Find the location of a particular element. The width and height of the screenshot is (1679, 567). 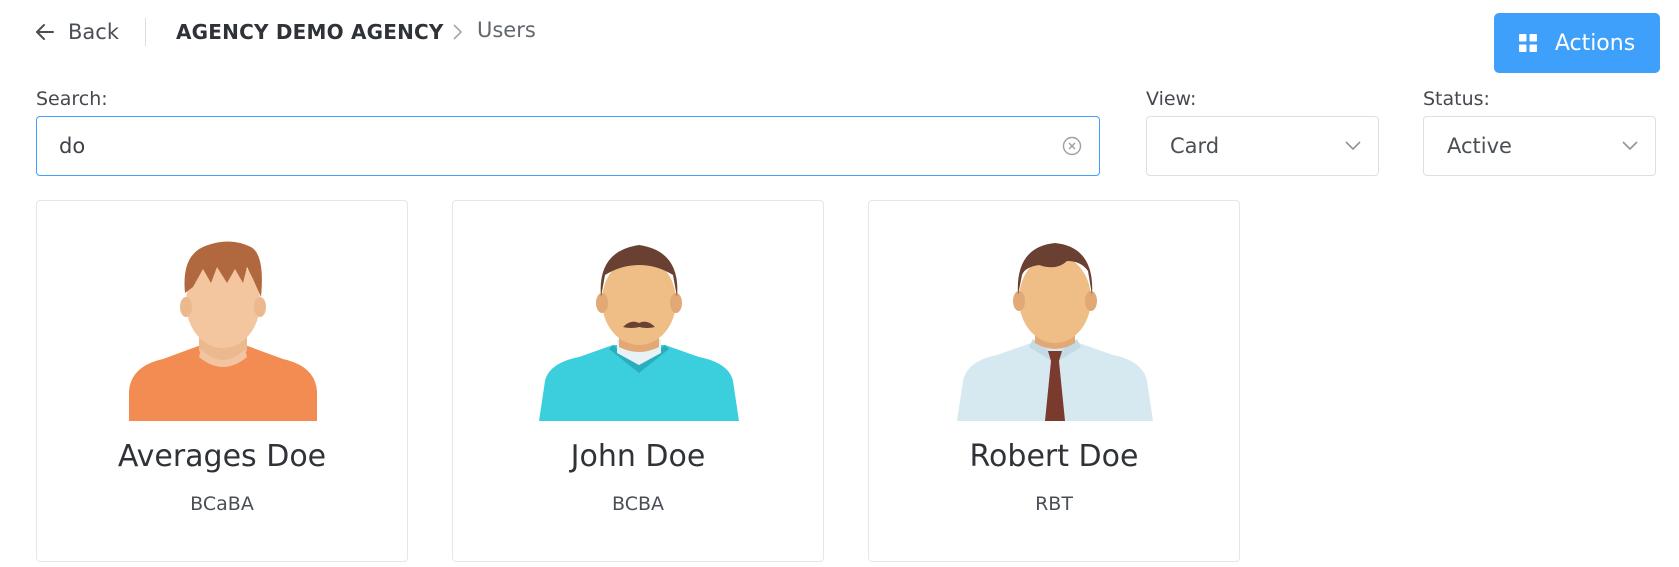

actions-button: Actions is located at coordinates (1577, 43).